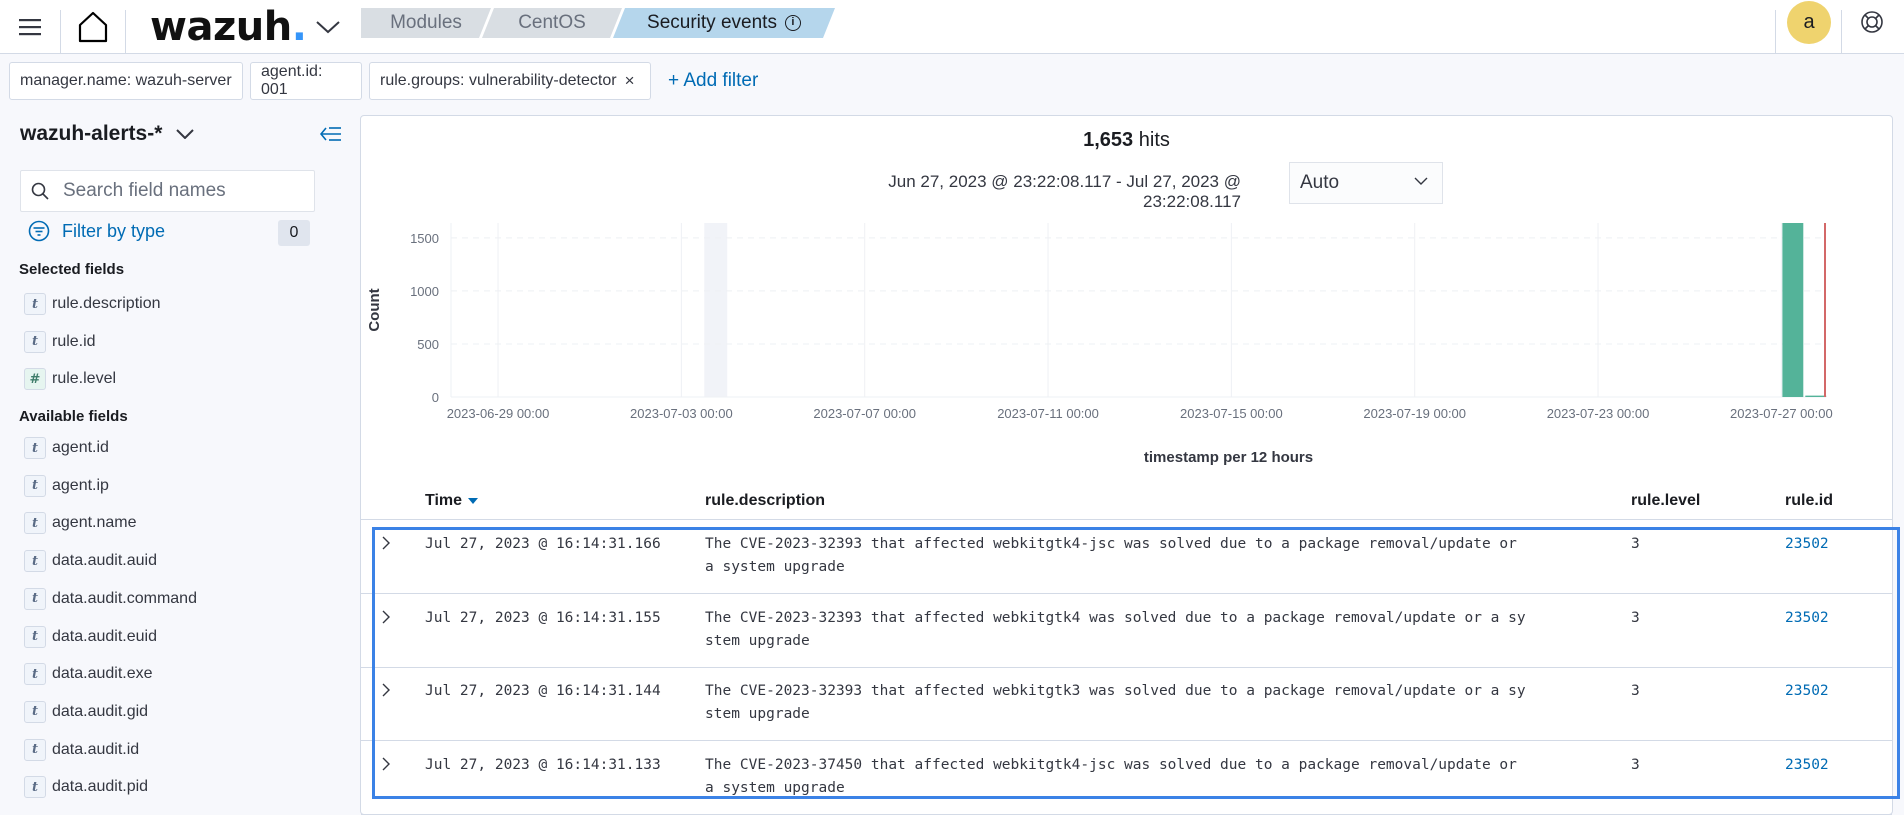  Describe the element at coordinates (70, 379) in the screenshot. I see `field-item: # rule.level` at that location.